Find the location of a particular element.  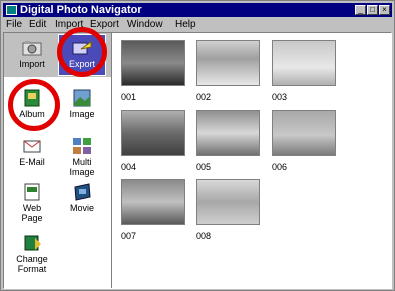

sidebar-item-album: Album is located at coordinates (32, 104).